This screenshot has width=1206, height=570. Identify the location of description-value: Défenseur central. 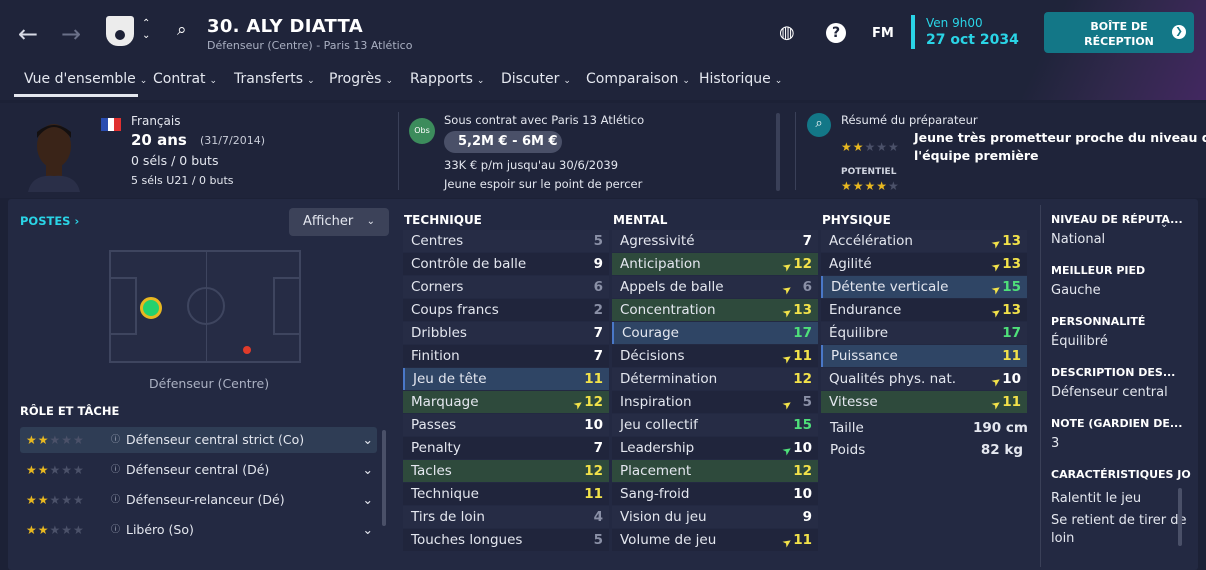
(1109, 392).